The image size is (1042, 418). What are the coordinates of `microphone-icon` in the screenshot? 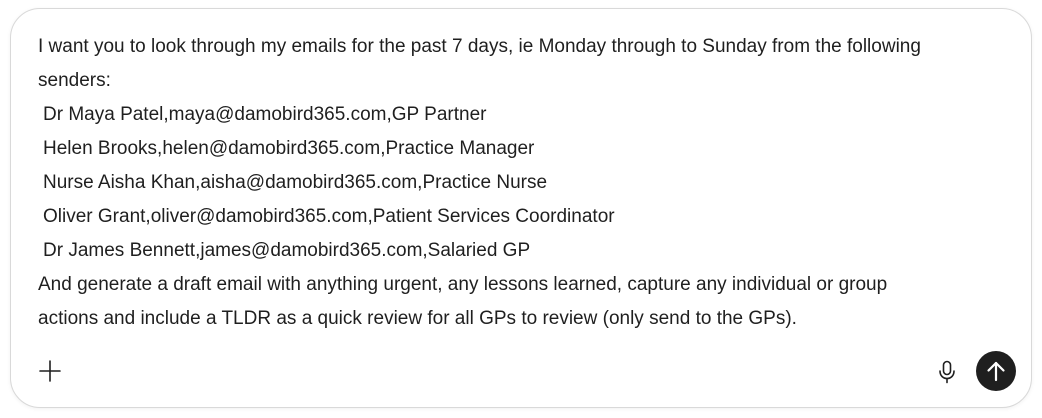 It's located at (947, 372).